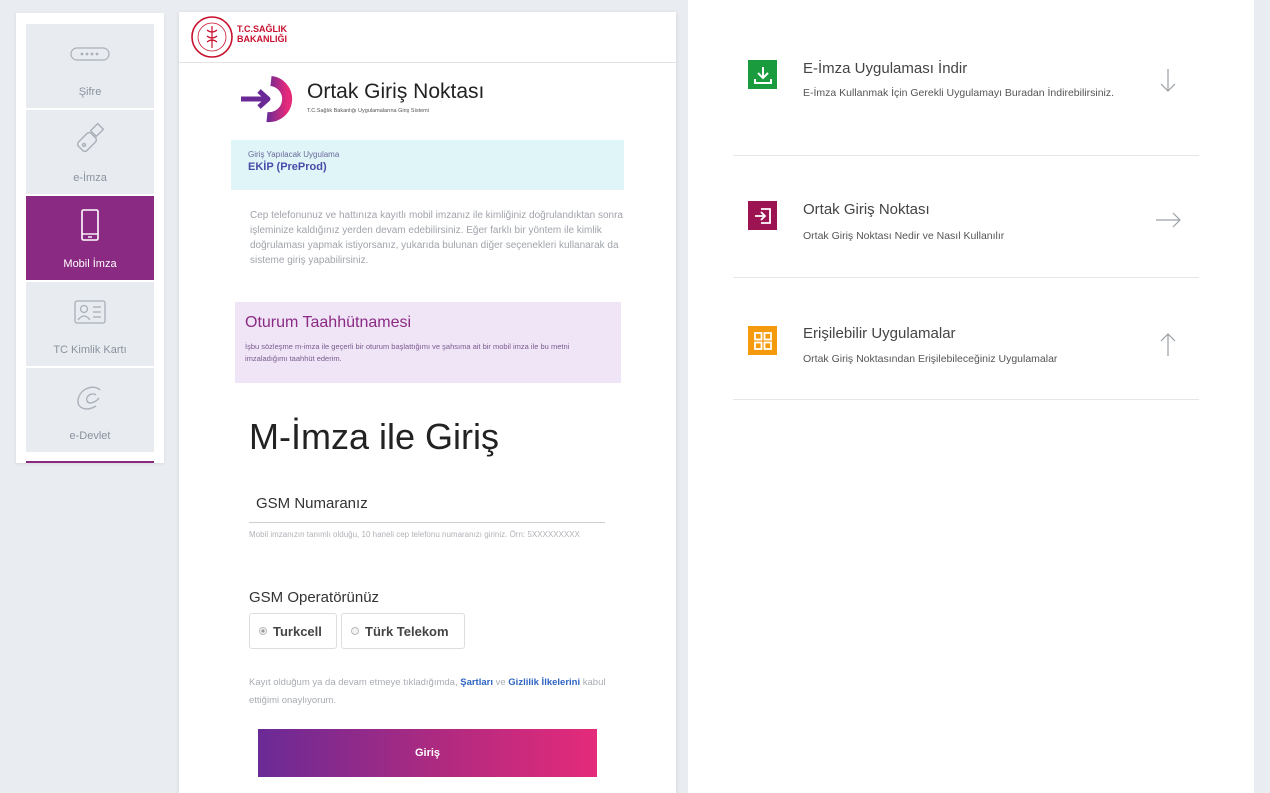  What do you see at coordinates (762, 340) in the screenshot?
I see `apps-grid-icon` at bounding box center [762, 340].